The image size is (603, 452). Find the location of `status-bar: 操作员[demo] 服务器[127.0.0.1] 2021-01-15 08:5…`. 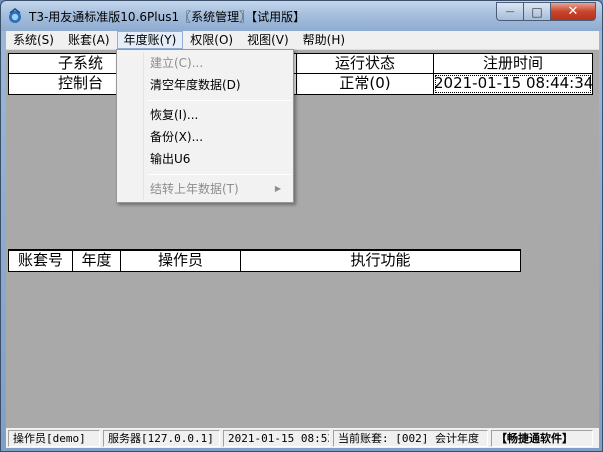

status-bar: 操作员[demo] 服务器[127.0.0.1] 2021-01-15 08:5… is located at coordinates (302, 438).